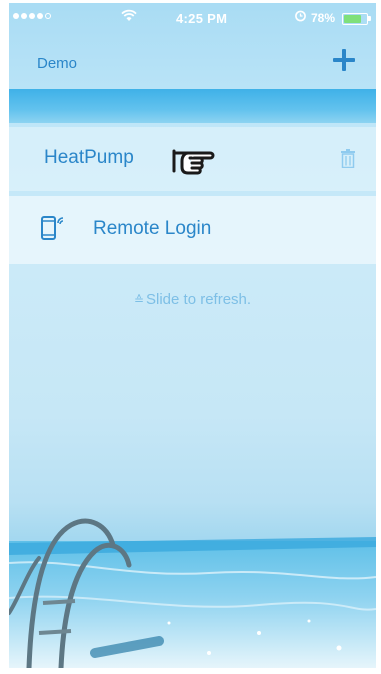  What do you see at coordinates (32, 16) in the screenshot?
I see `signal-strength-icon` at bounding box center [32, 16].